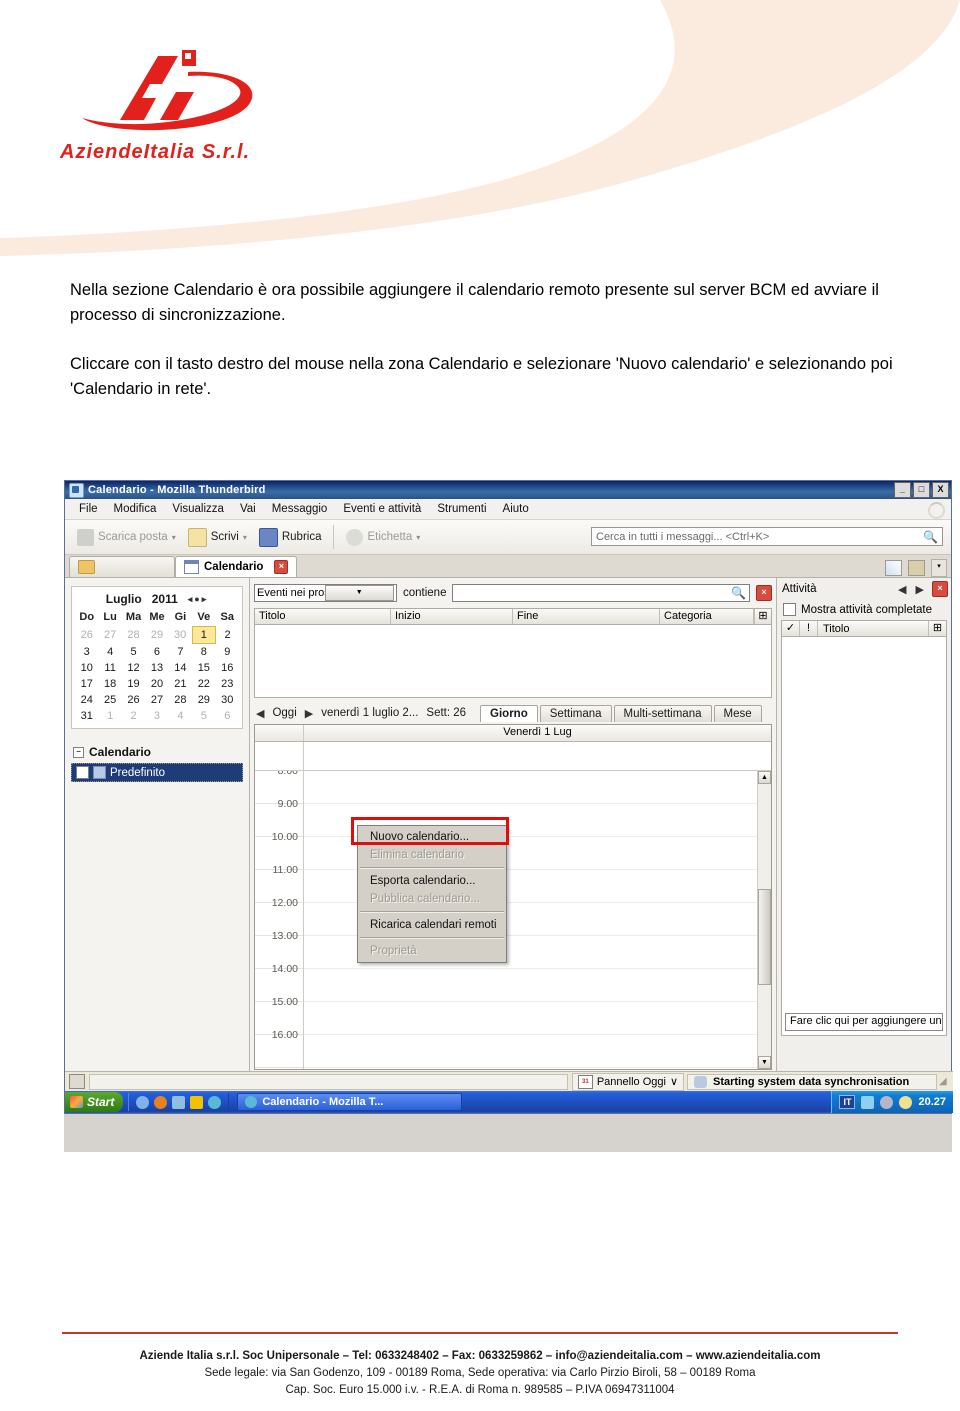 This screenshot has width=960, height=1411. I want to click on column-inizio: Inizio, so click(452, 616).